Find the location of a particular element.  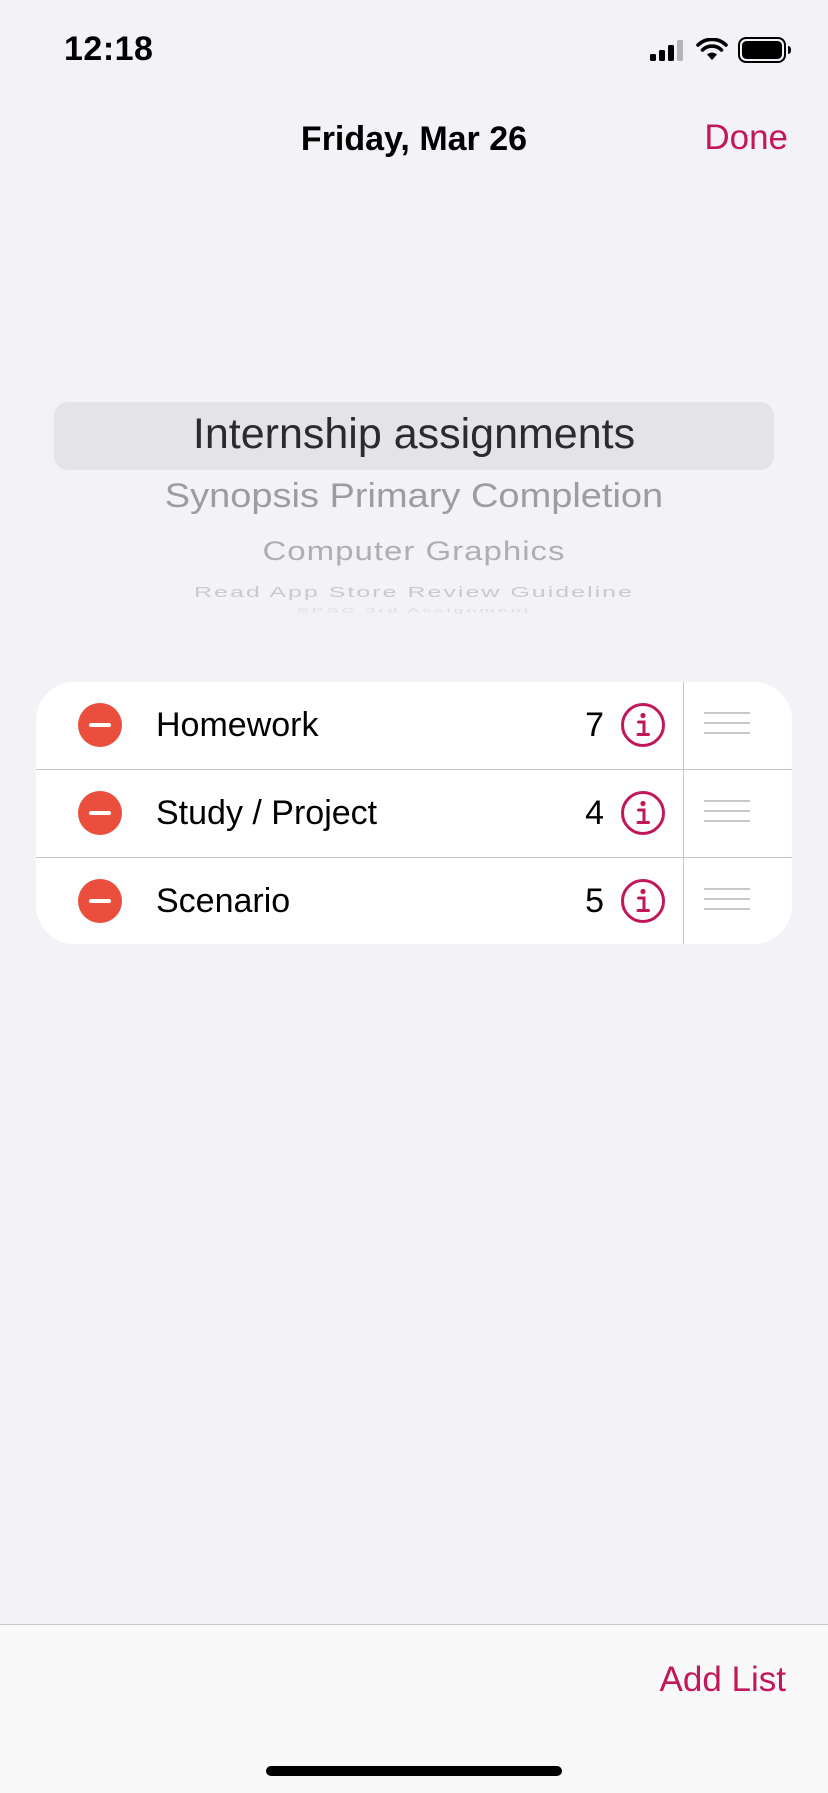

signal-icon is located at coordinates (666, 50).